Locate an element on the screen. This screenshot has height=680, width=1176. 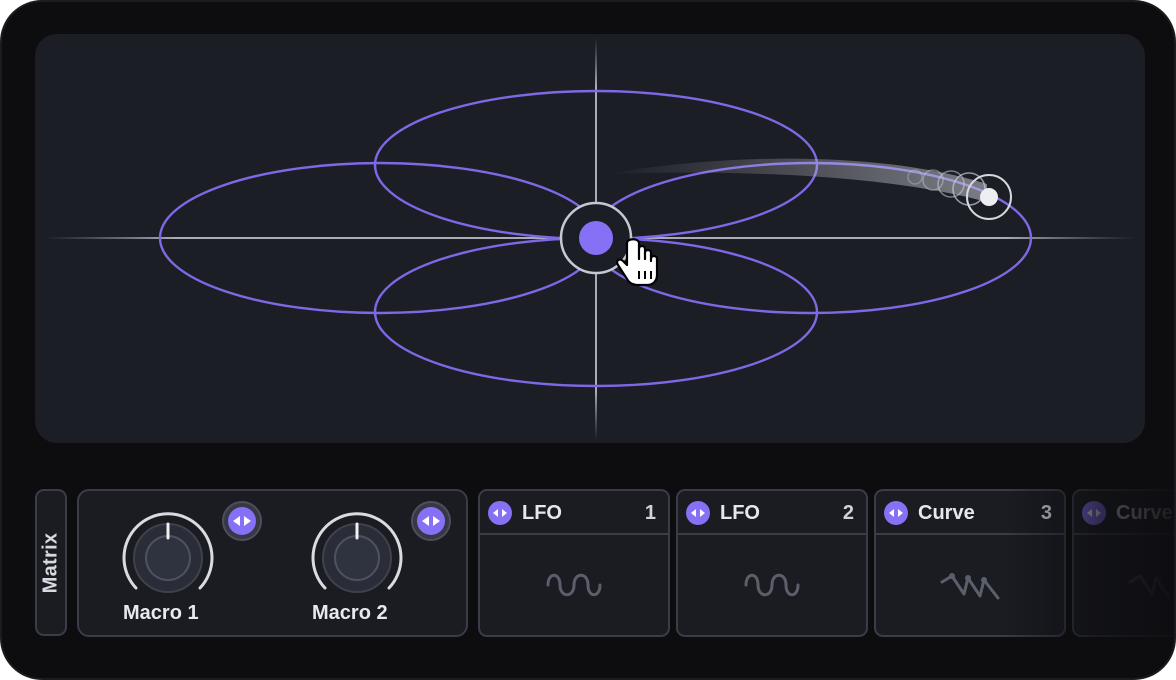
macro-1-mod-button is located at coordinates (242, 521).